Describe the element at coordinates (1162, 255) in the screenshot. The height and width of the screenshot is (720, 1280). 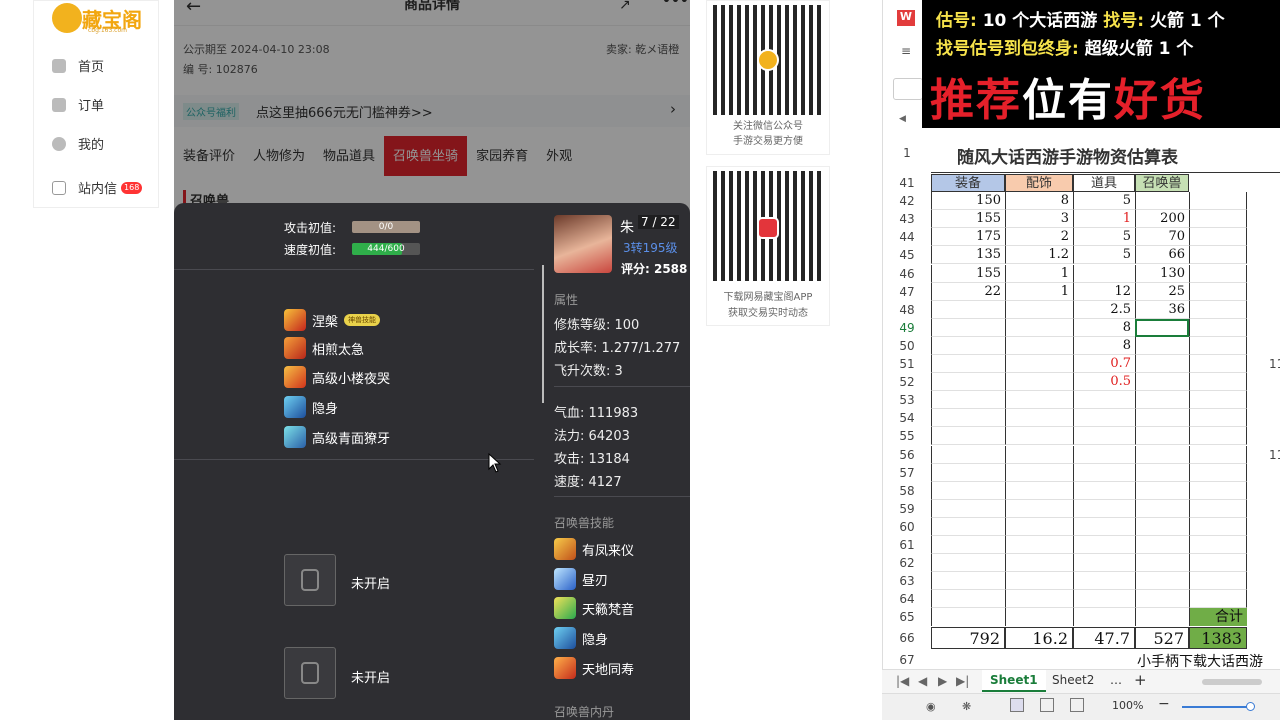
I see `table-cell: 66` at that location.